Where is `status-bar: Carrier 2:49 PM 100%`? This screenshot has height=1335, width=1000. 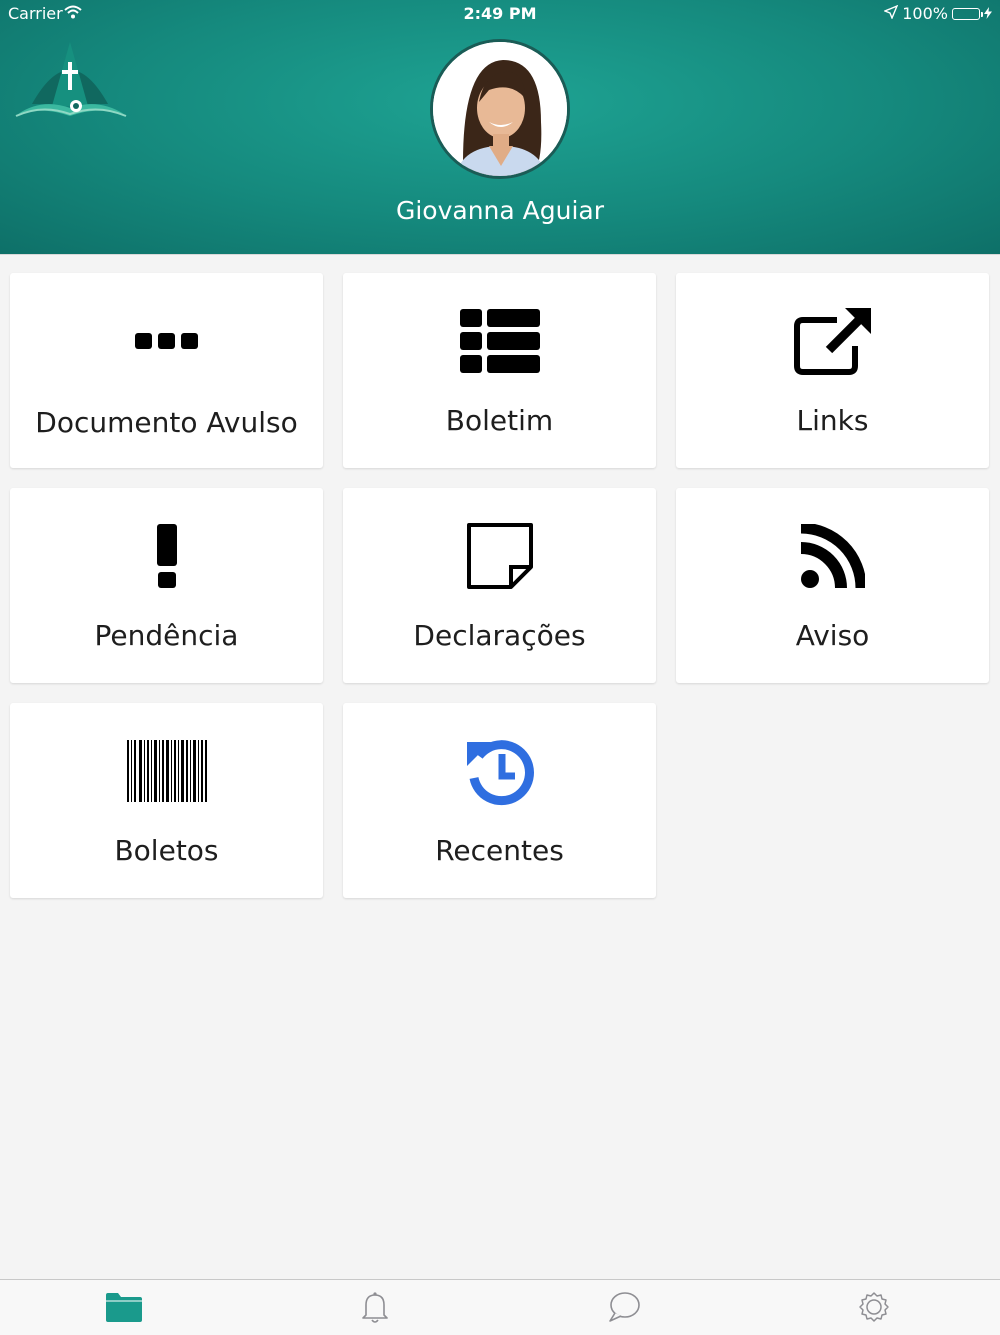
status-bar: Carrier 2:49 PM 100% is located at coordinates (500, 13).